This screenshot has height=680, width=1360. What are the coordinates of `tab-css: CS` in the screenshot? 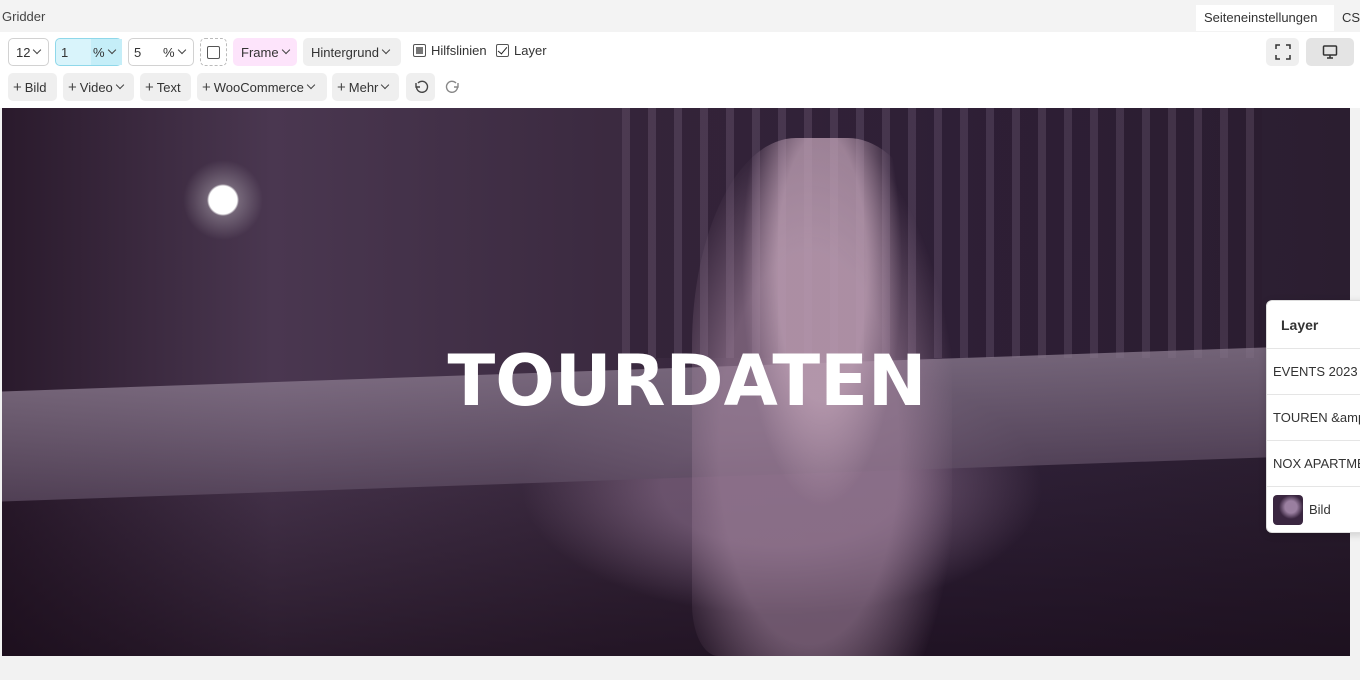 It's located at (1347, 18).